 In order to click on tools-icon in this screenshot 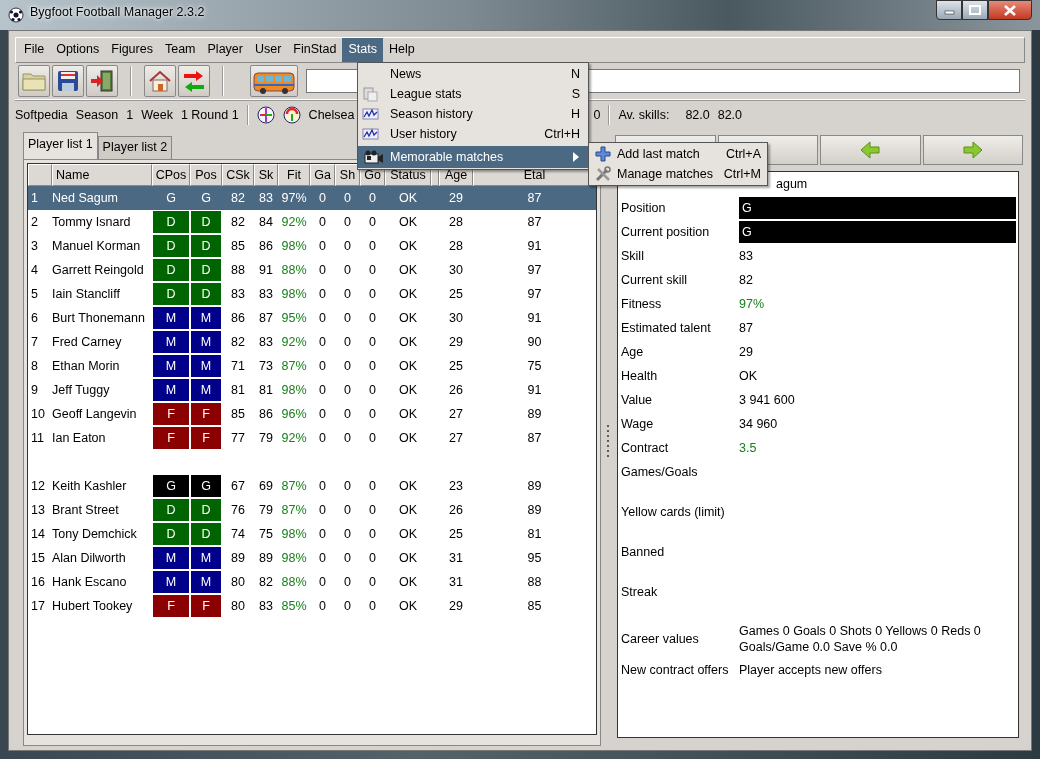, I will do `click(603, 174)`.